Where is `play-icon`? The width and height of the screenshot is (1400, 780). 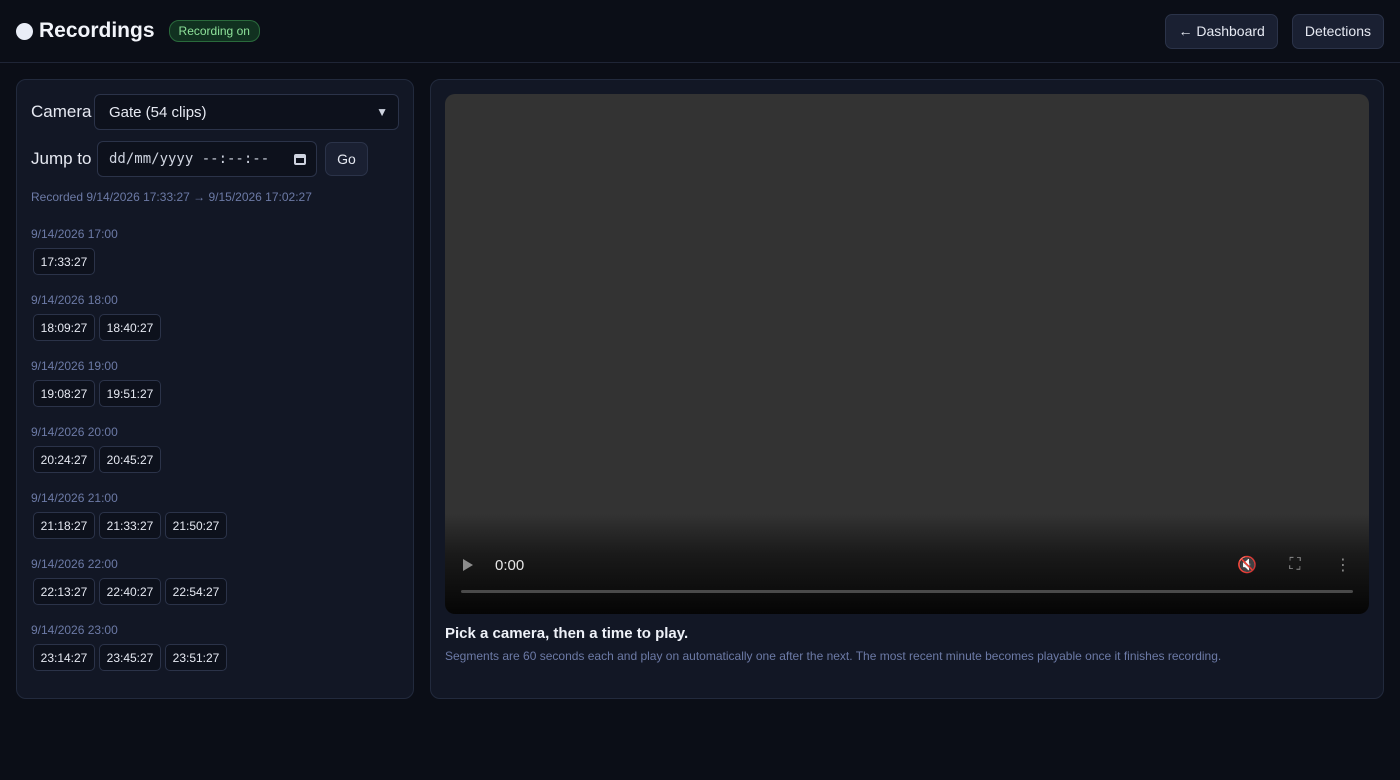
play-icon is located at coordinates (468, 565).